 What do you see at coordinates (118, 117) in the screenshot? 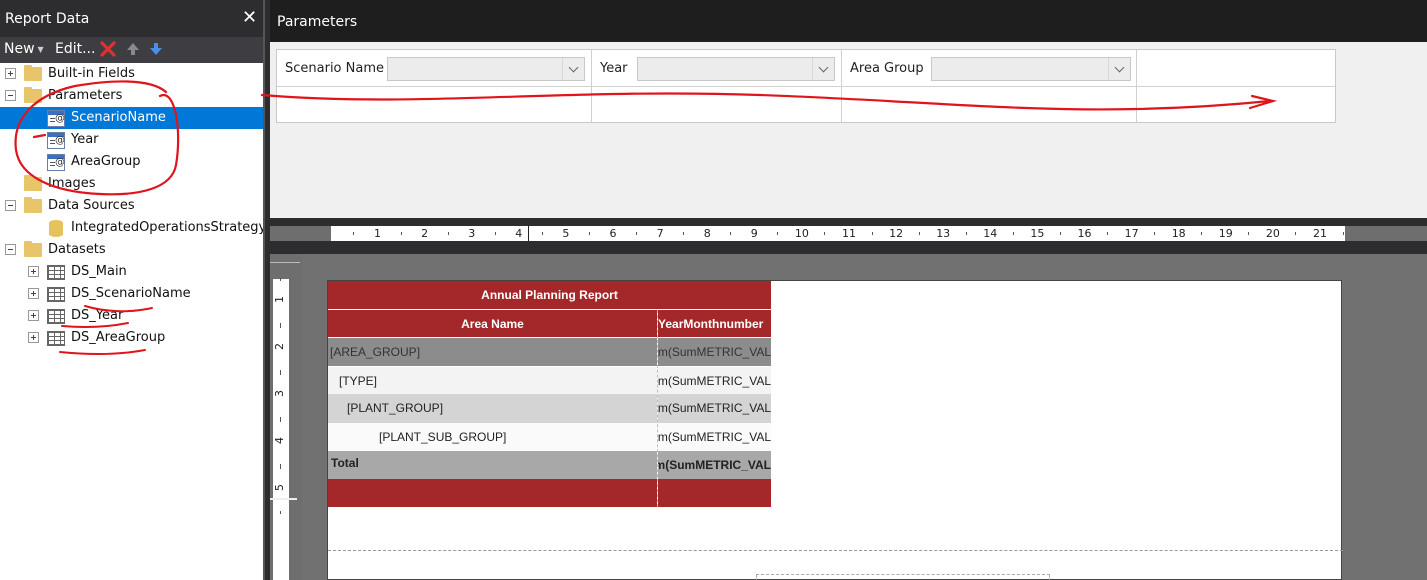
I see `tree-item-label: ScenarioName` at bounding box center [118, 117].